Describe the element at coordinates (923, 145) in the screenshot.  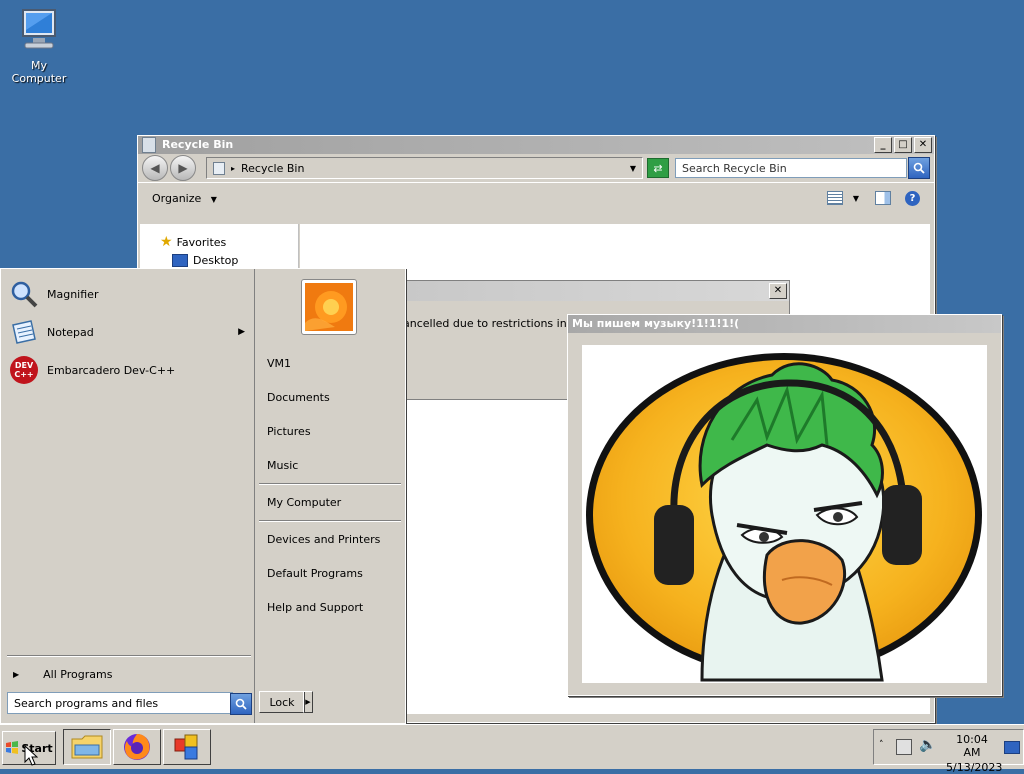
I see `close-button: ✕` at that location.